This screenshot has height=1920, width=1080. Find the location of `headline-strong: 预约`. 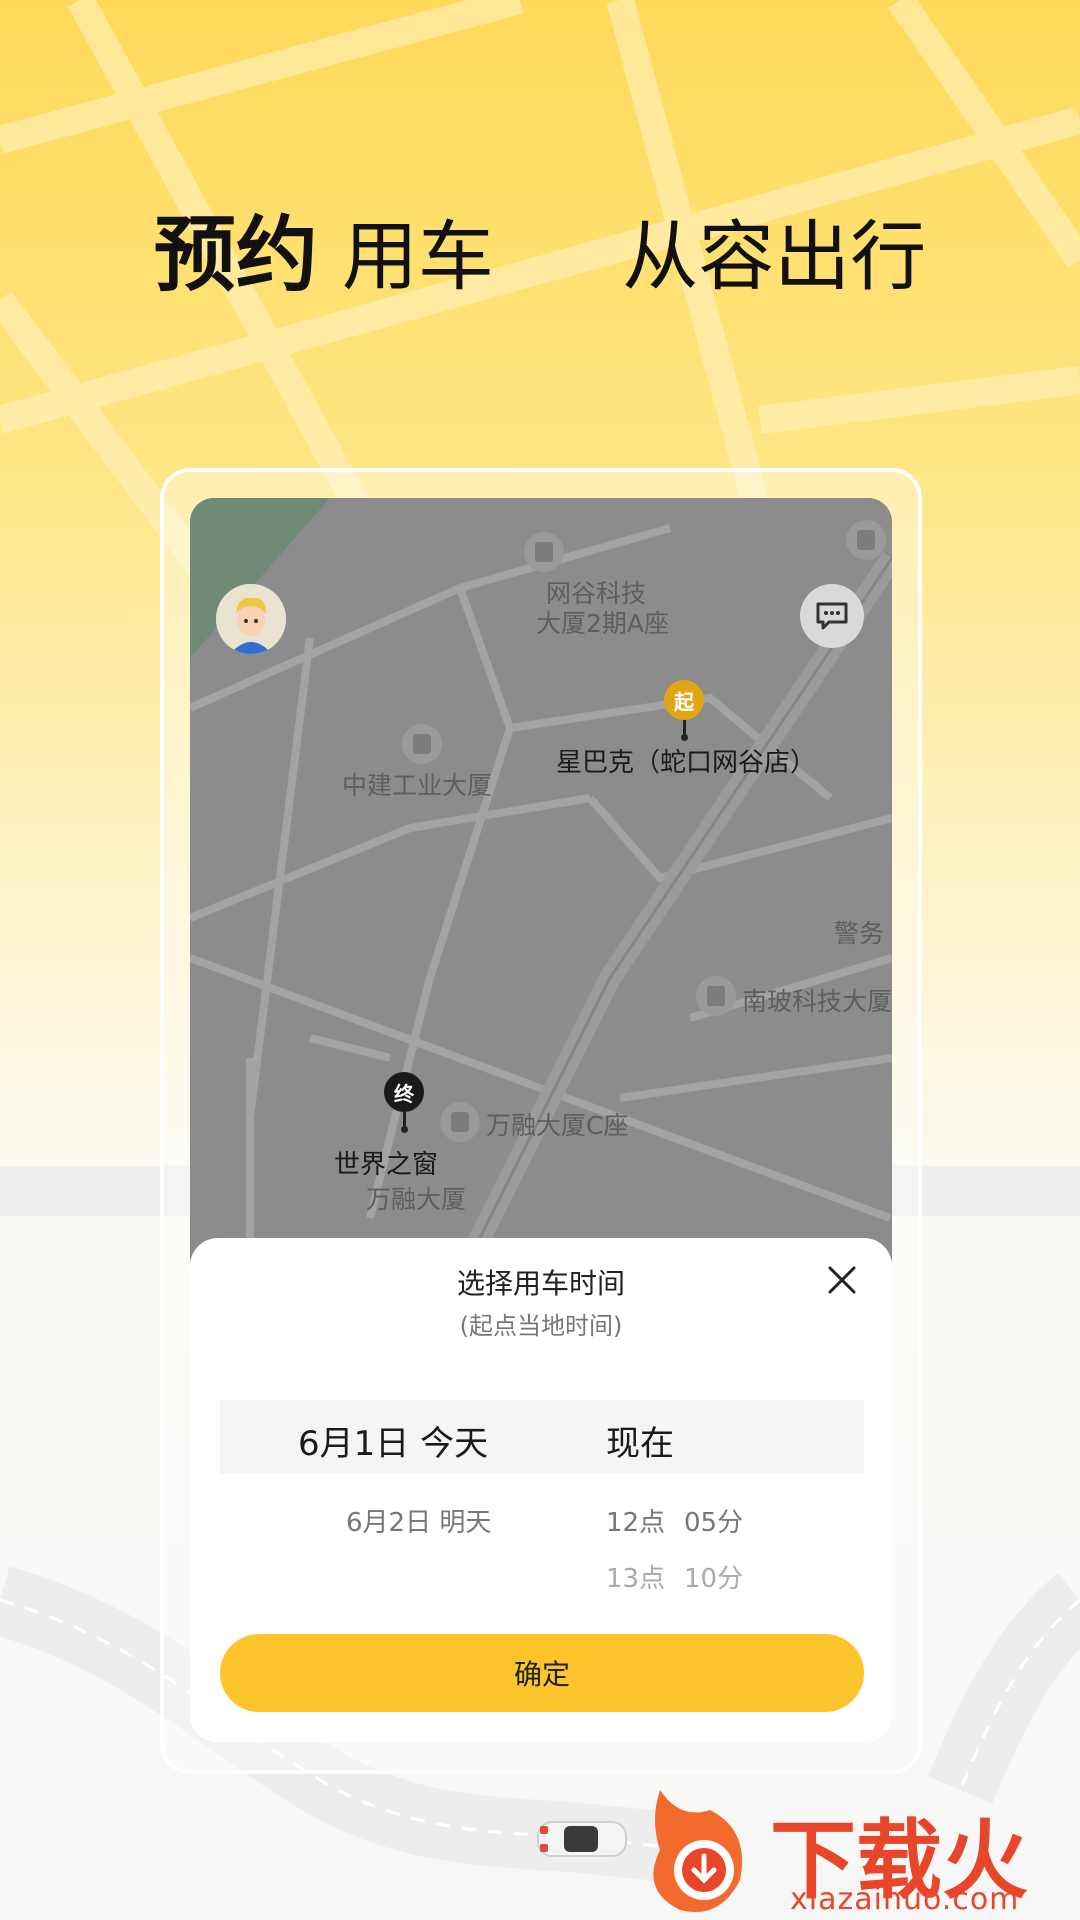

headline-strong: 预约 is located at coordinates (235, 255).